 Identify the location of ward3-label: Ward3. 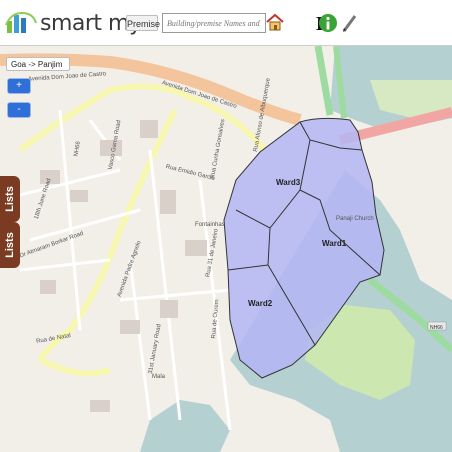
(288, 182).